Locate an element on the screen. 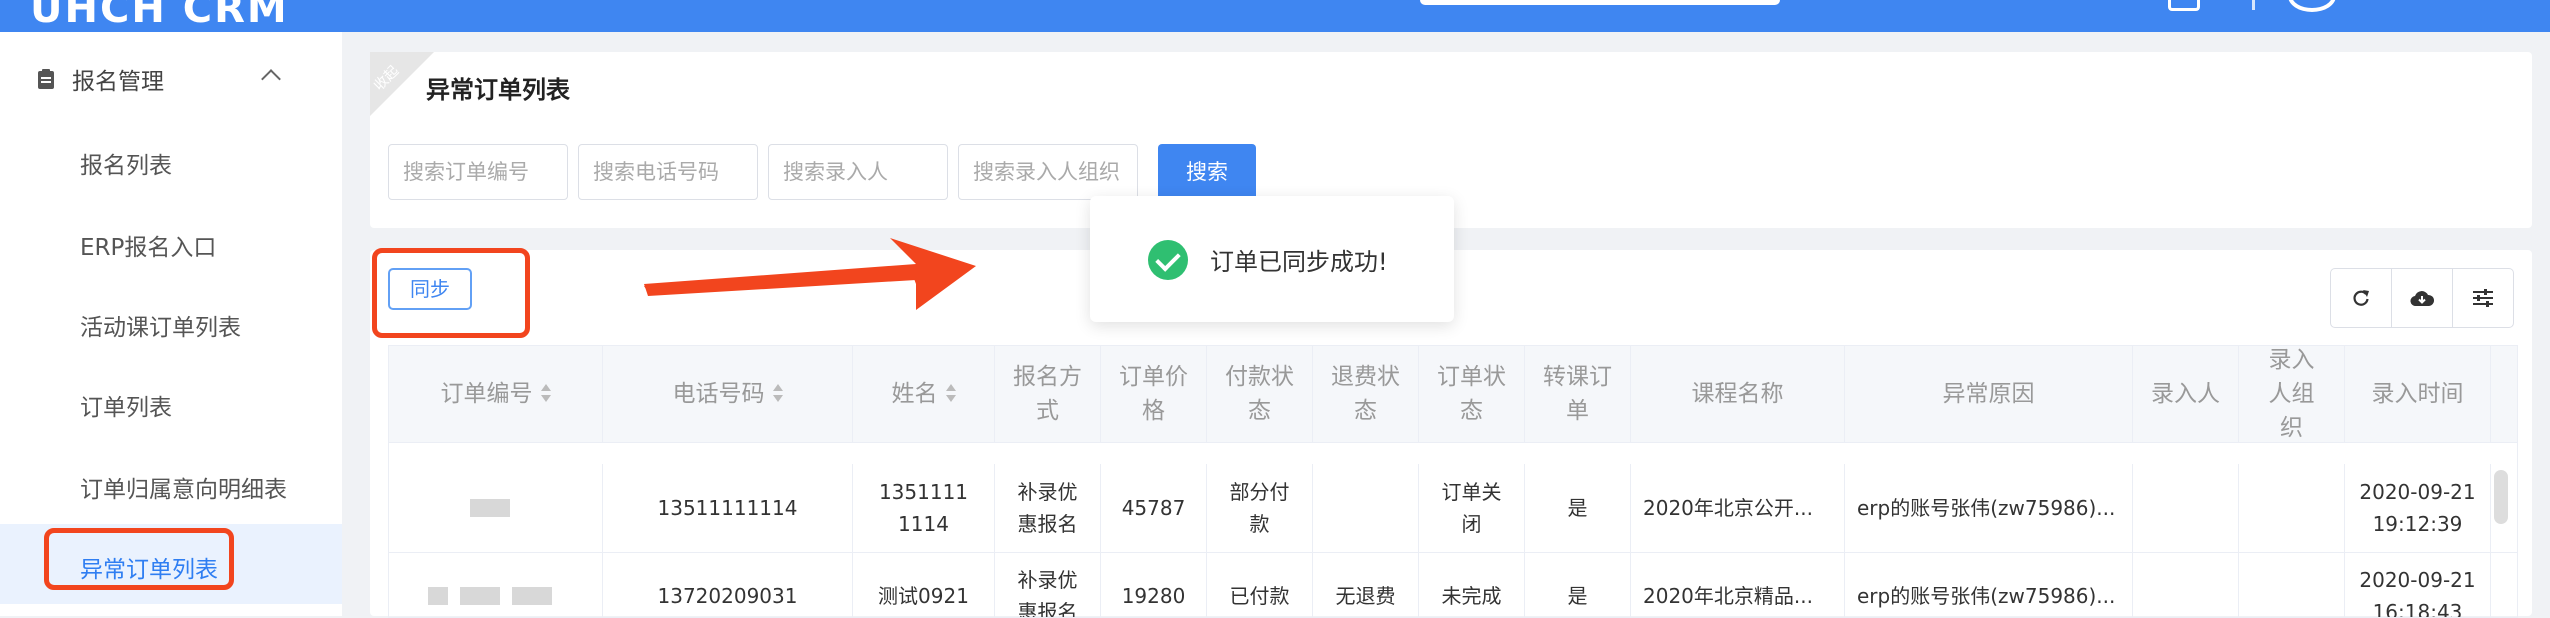  phone-search-input: 搜索电话号码 is located at coordinates (668, 172).